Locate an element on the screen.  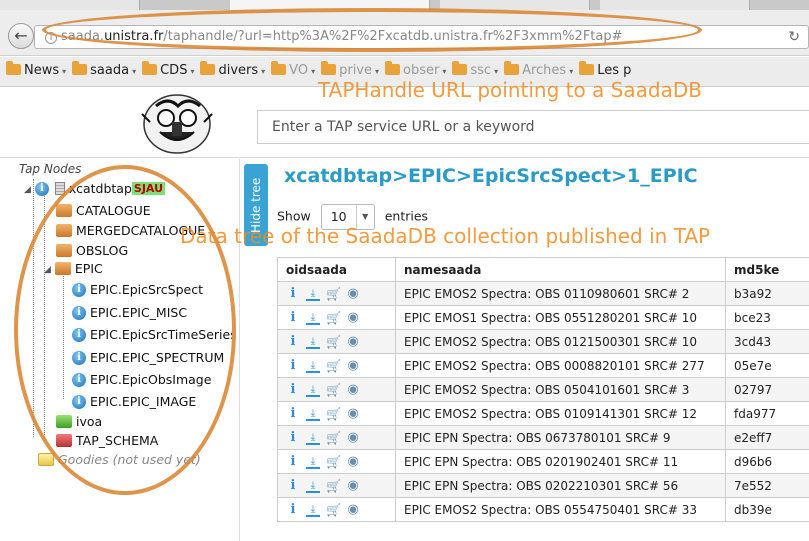
bookmark-folder: obser ▾ is located at coordinates (415, 69).